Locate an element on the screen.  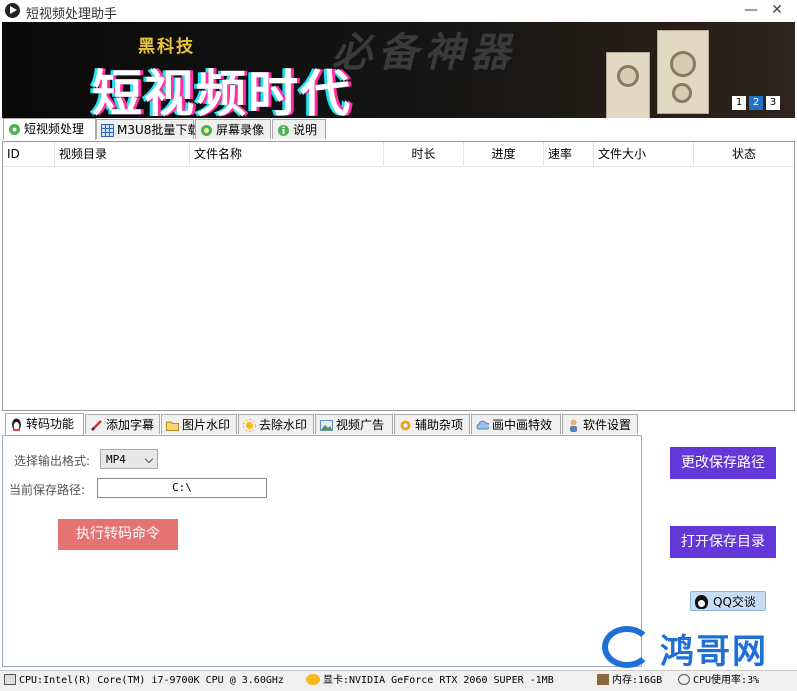
list-header: ID 视频目录 文件名称 时长 进度 速率 文件大小 状态 is located at coordinates (398, 154).